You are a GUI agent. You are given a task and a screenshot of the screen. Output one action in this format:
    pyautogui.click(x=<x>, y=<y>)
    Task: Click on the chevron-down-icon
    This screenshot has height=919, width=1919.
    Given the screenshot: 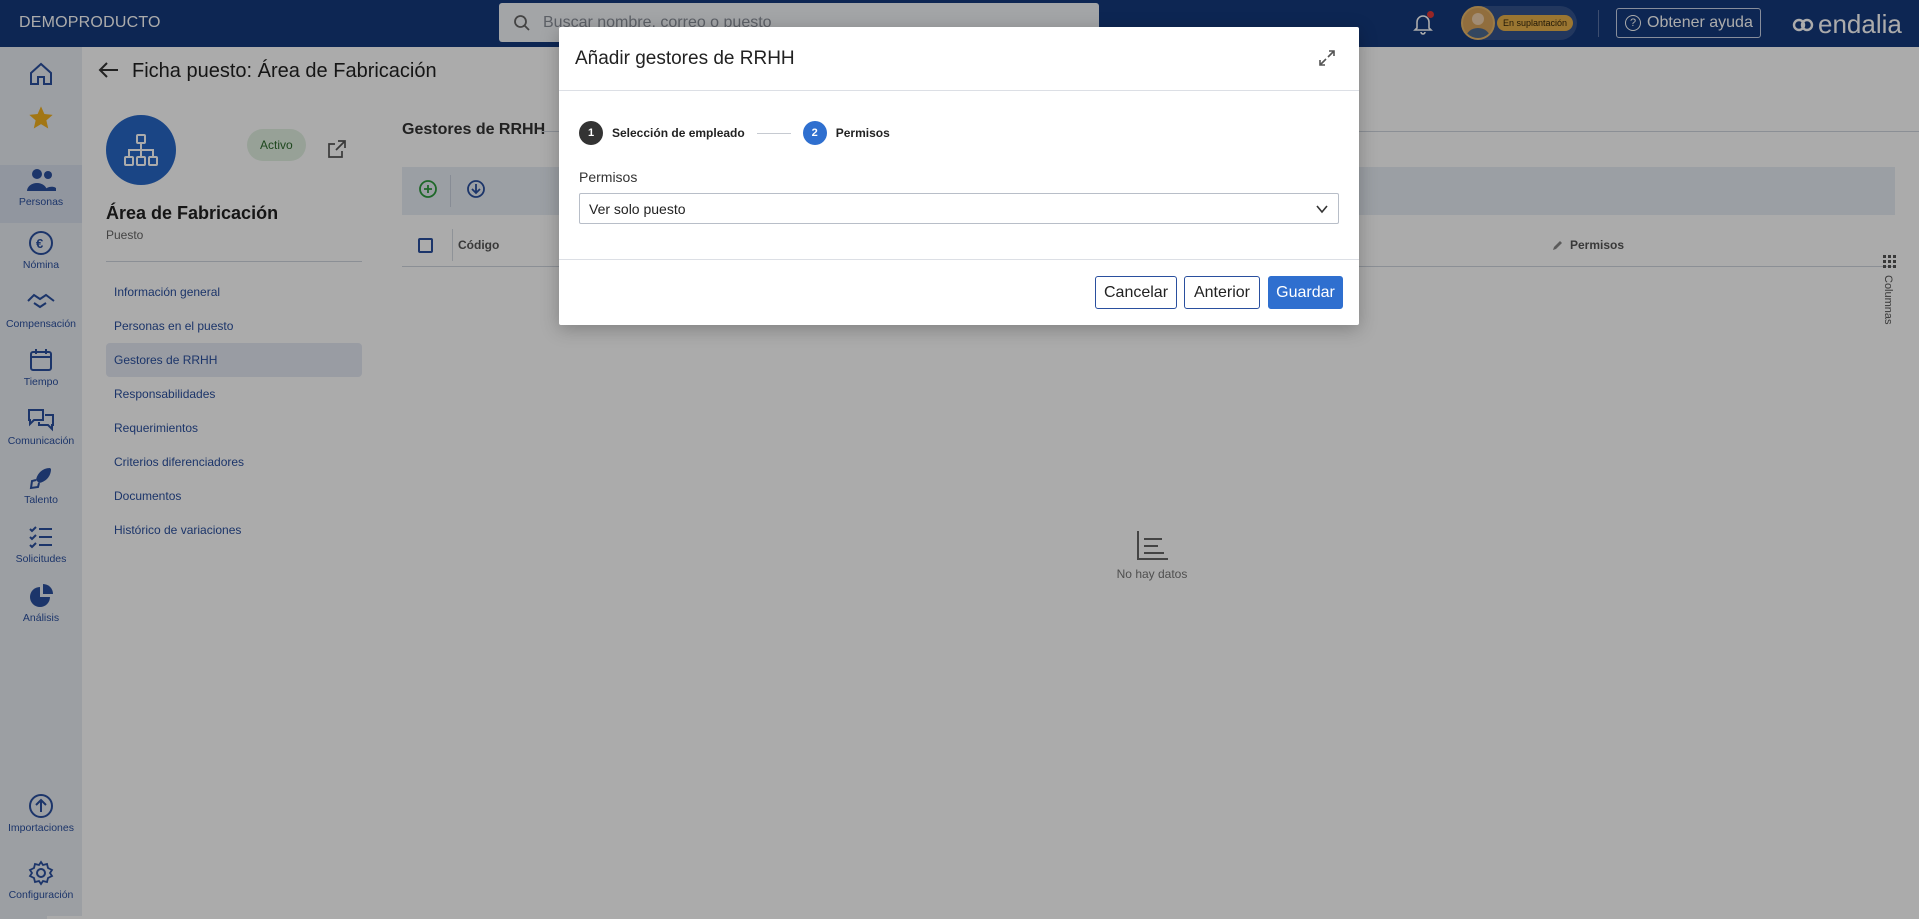 What is the action you would take?
    pyautogui.click(x=1322, y=208)
    